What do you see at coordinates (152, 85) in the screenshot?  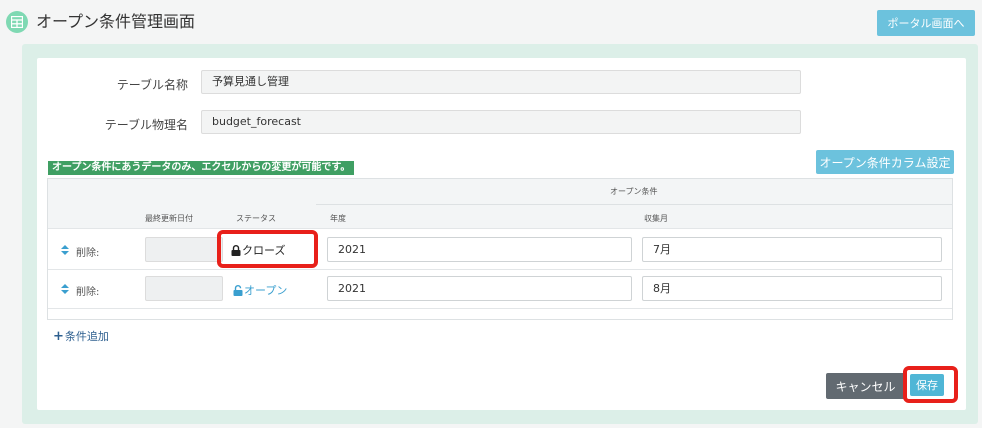 I see `table-name-label: テーブル名称` at bounding box center [152, 85].